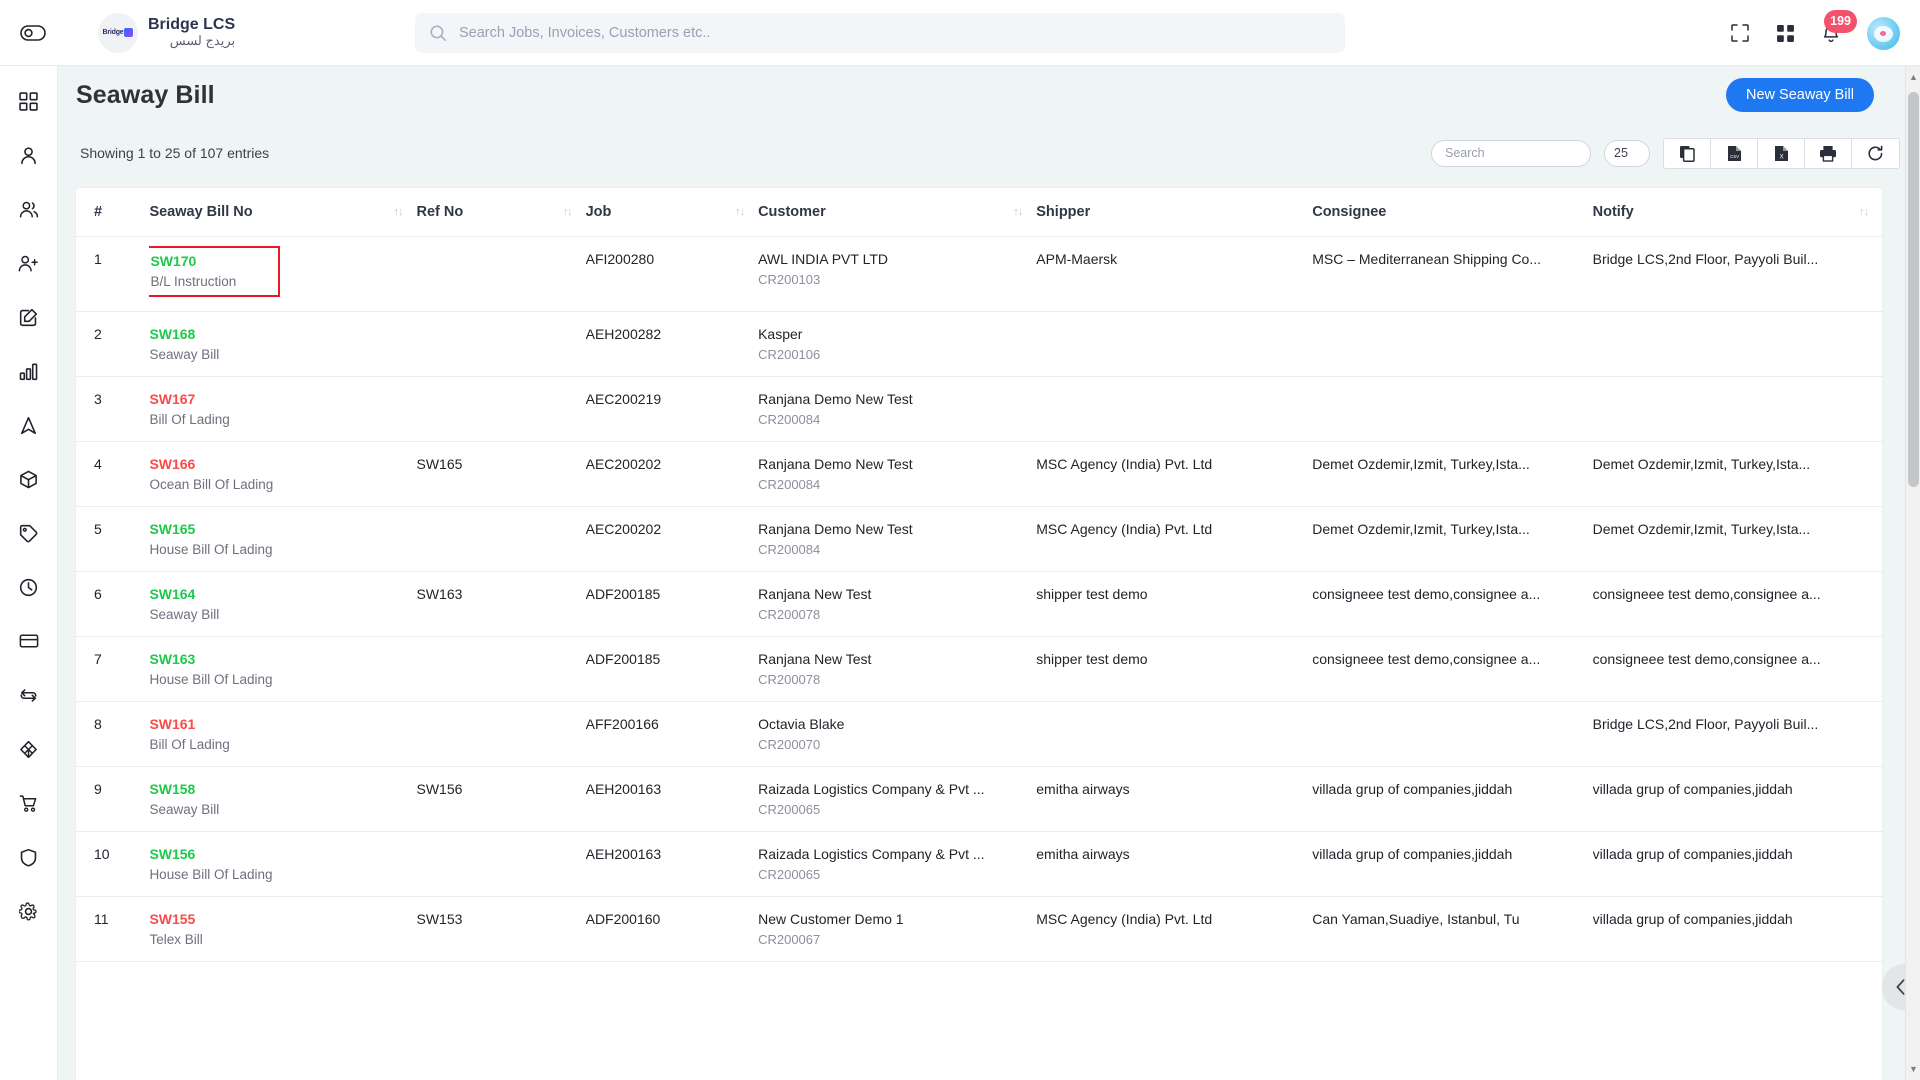 The height and width of the screenshot is (1080, 1920). What do you see at coordinates (29, 155) in the screenshot?
I see `sidebar-item-user` at bounding box center [29, 155].